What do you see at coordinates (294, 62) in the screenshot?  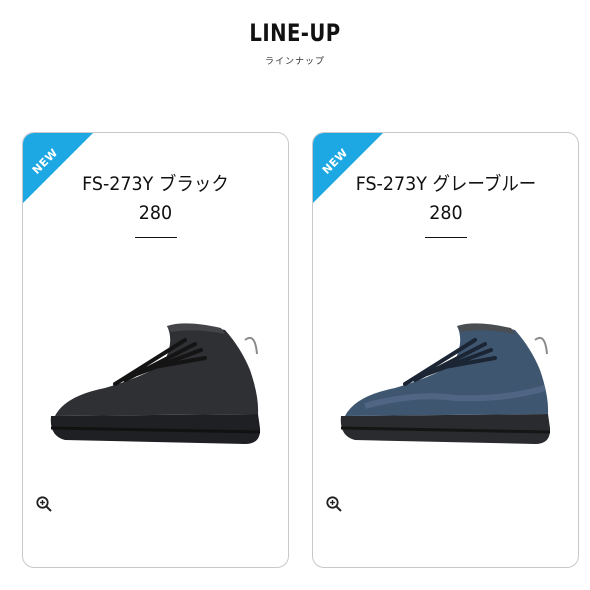 I see `page-subtitle: ラインナップ` at bounding box center [294, 62].